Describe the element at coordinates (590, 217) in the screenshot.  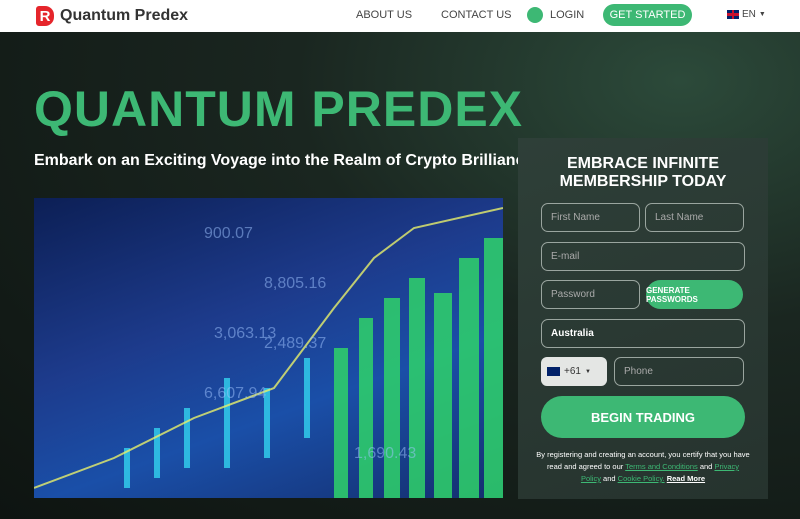
I see `first-name-input: First Name` at that location.